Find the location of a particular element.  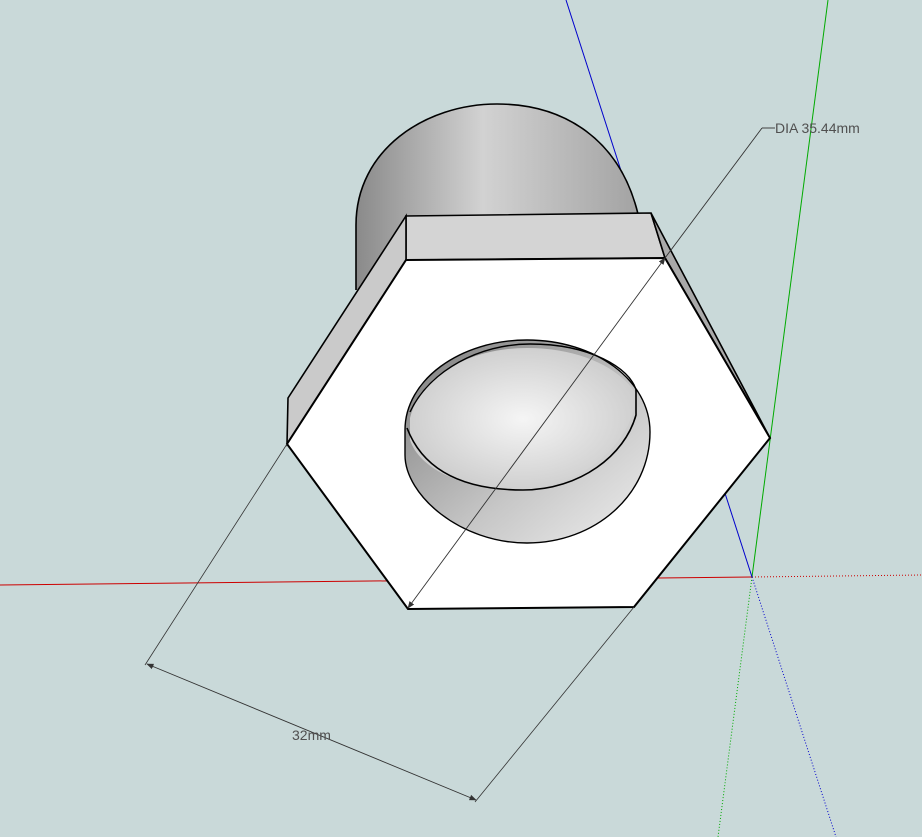

green-axis is located at coordinates (790, 289).